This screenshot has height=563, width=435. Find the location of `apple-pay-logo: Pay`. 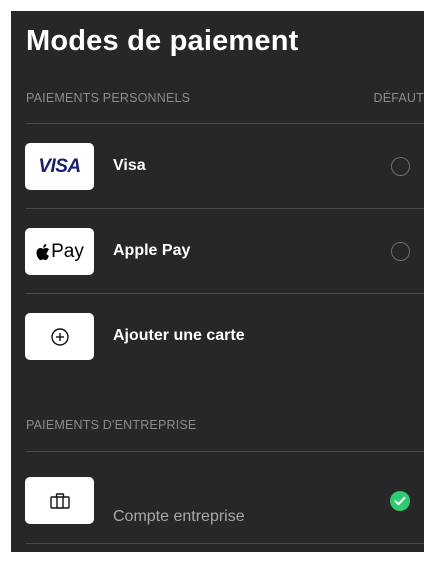

apple-pay-logo: Pay is located at coordinates (59, 251).